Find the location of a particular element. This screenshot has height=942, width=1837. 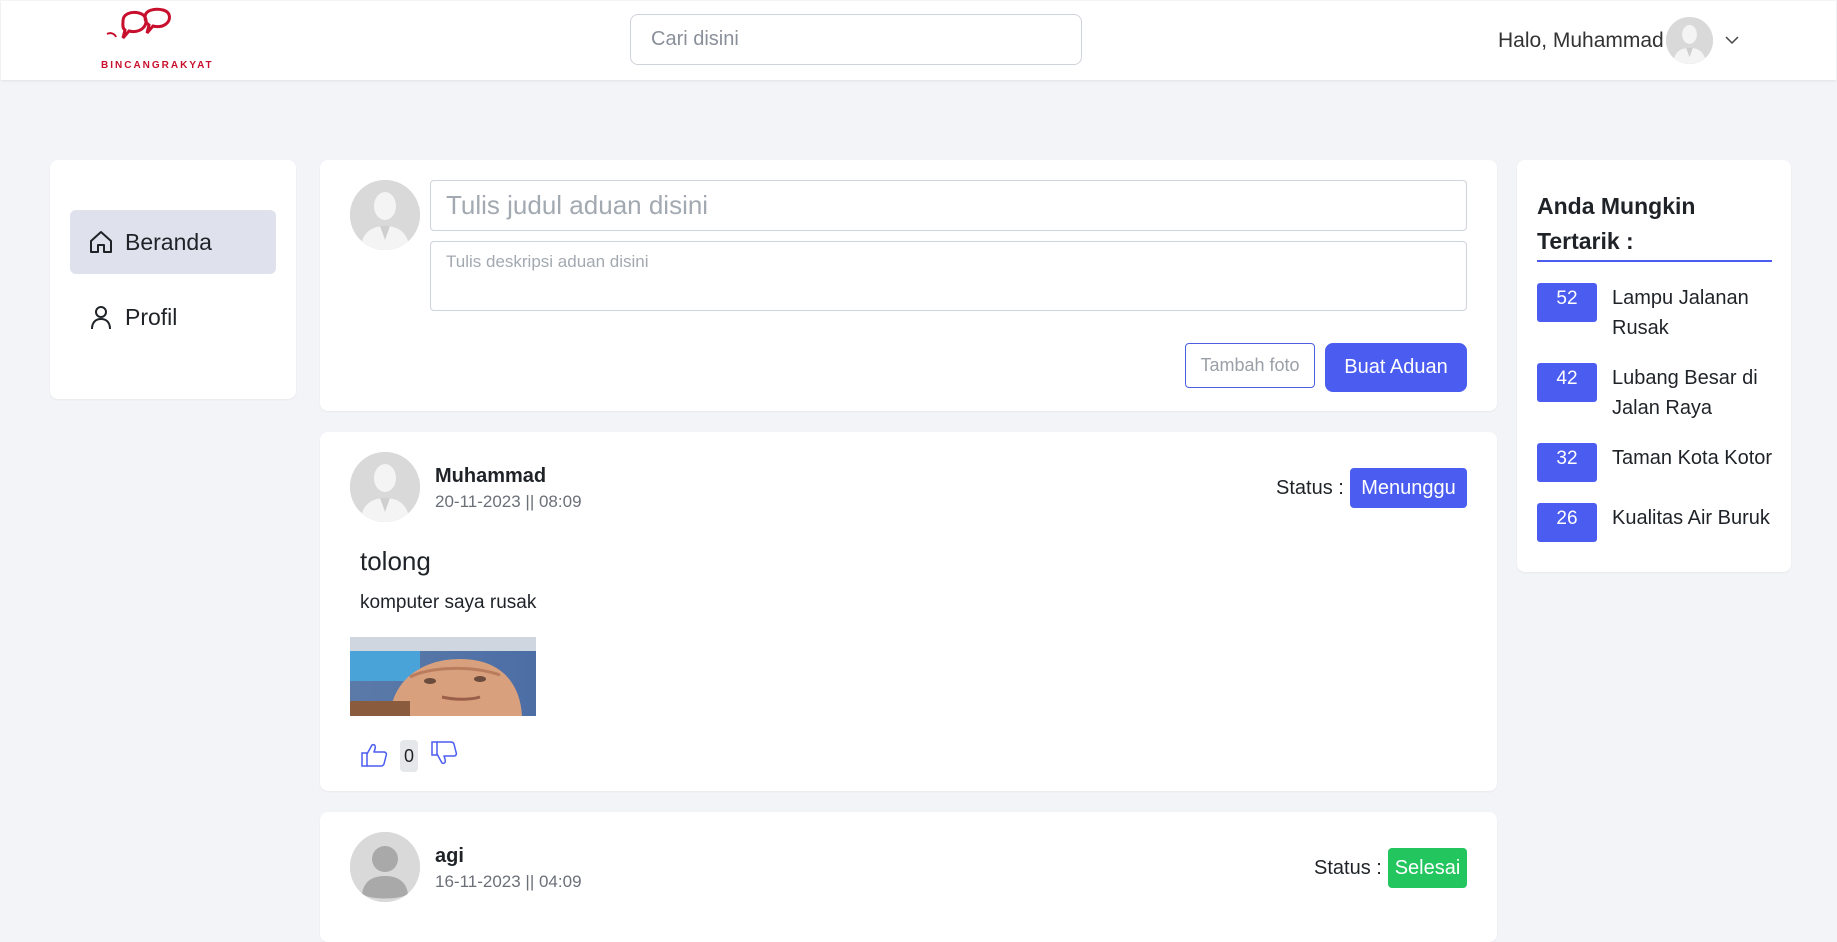

sidebar-item-label: Profil is located at coordinates (151, 316).